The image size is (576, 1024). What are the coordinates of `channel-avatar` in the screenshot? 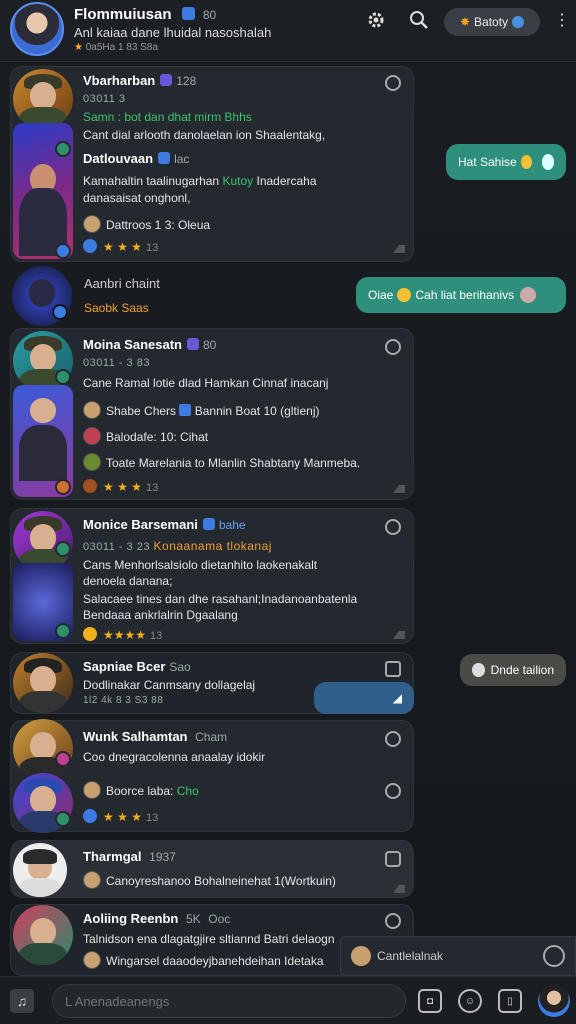 It's located at (37, 29).